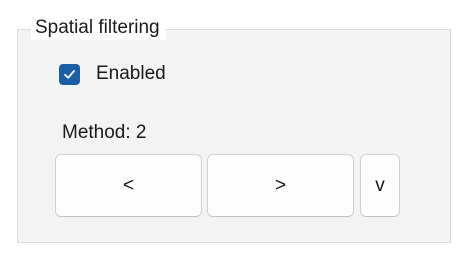 The width and height of the screenshot is (459, 257). I want to click on checkmark-icon, so click(69, 74).